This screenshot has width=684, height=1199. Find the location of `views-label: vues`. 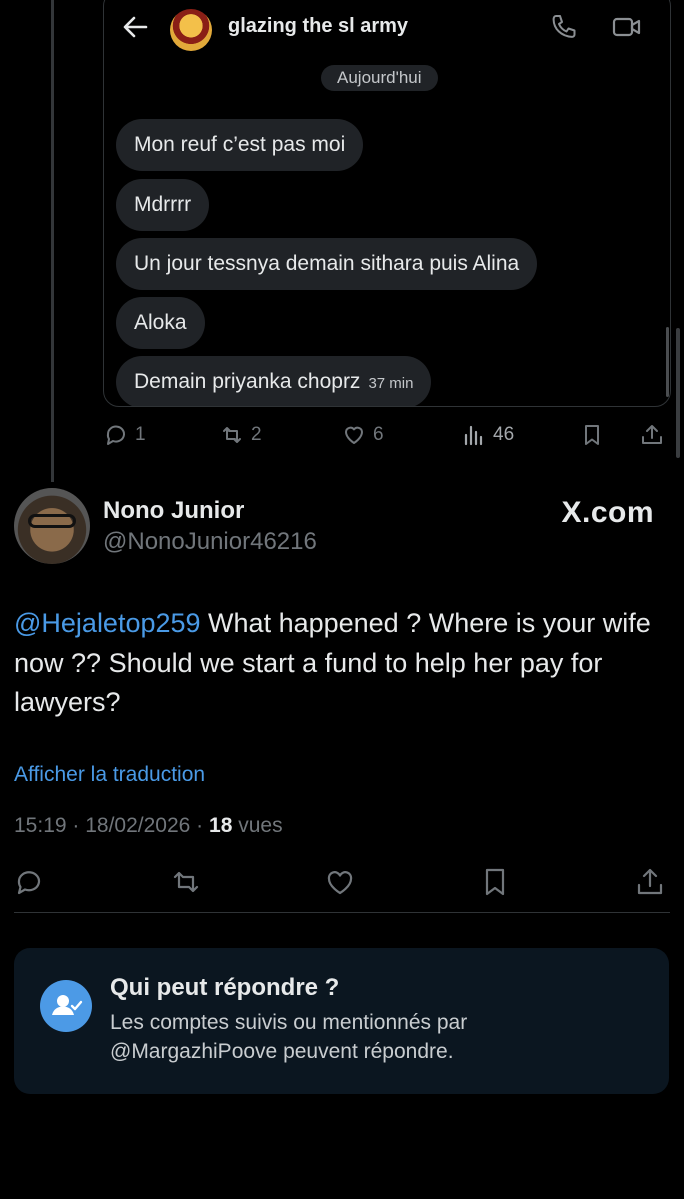

views-label: vues is located at coordinates (260, 825).